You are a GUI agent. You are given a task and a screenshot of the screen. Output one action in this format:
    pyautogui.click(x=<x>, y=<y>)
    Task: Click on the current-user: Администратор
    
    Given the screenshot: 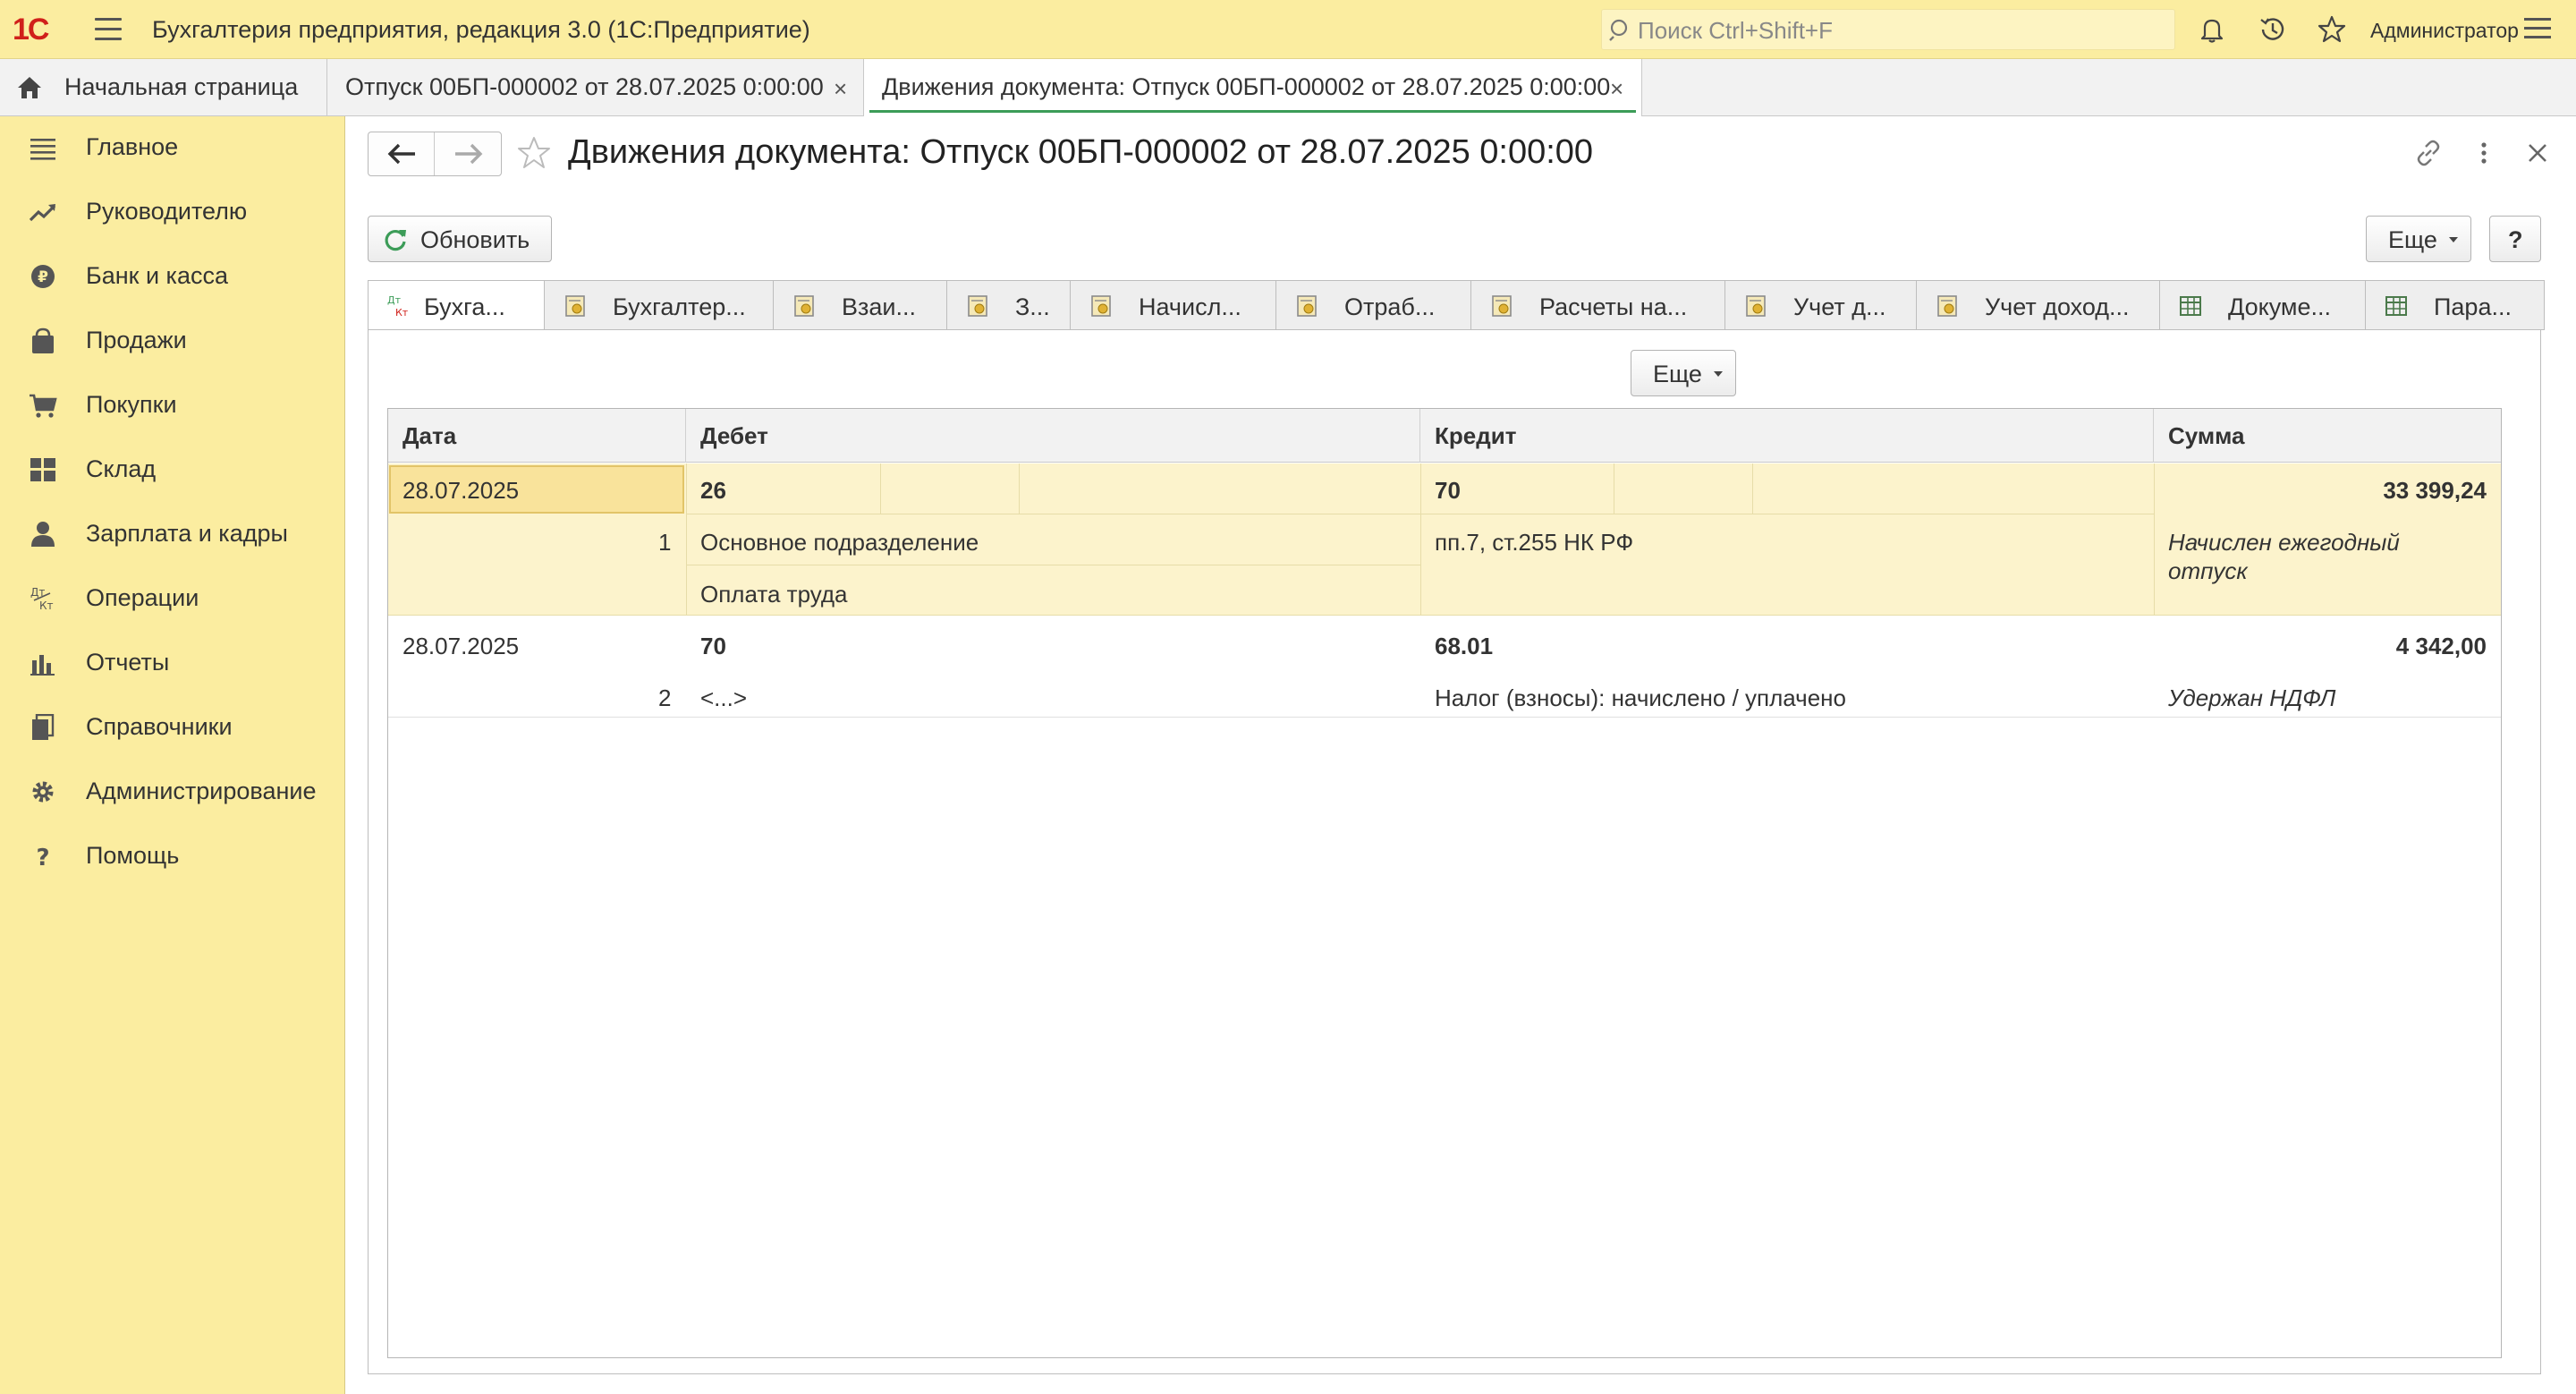 What is the action you would take?
    pyautogui.click(x=2444, y=31)
    